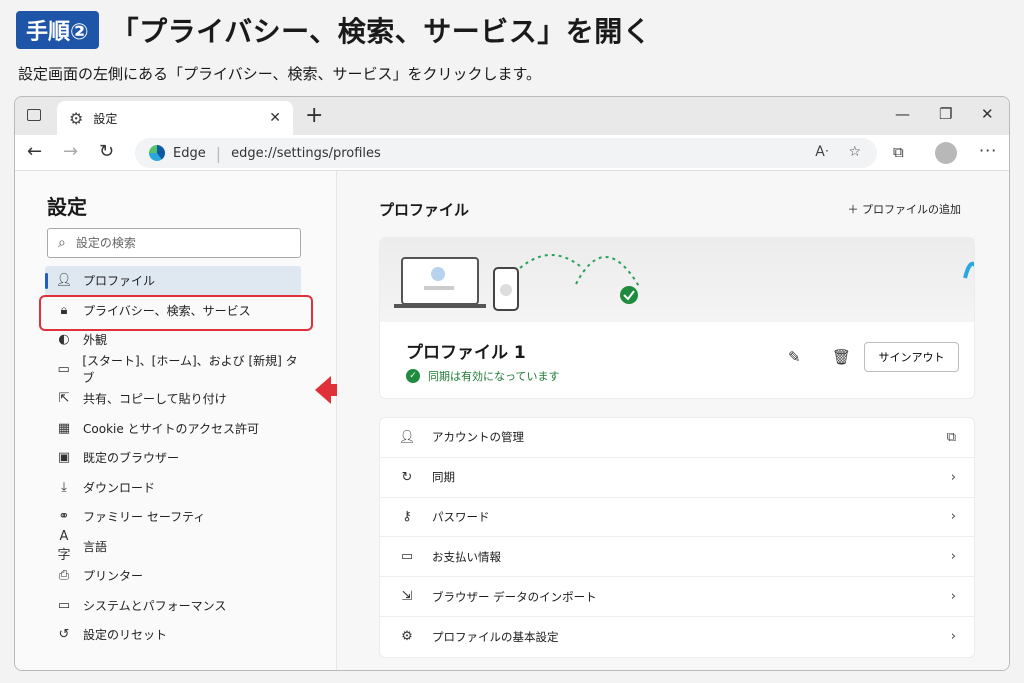 Image resolution: width=1024 pixels, height=683 pixels. What do you see at coordinates (677, 518) in the screenshot?
I see `row-passwords: ⚷ パスワード ›` at bounding box center [677, 518].